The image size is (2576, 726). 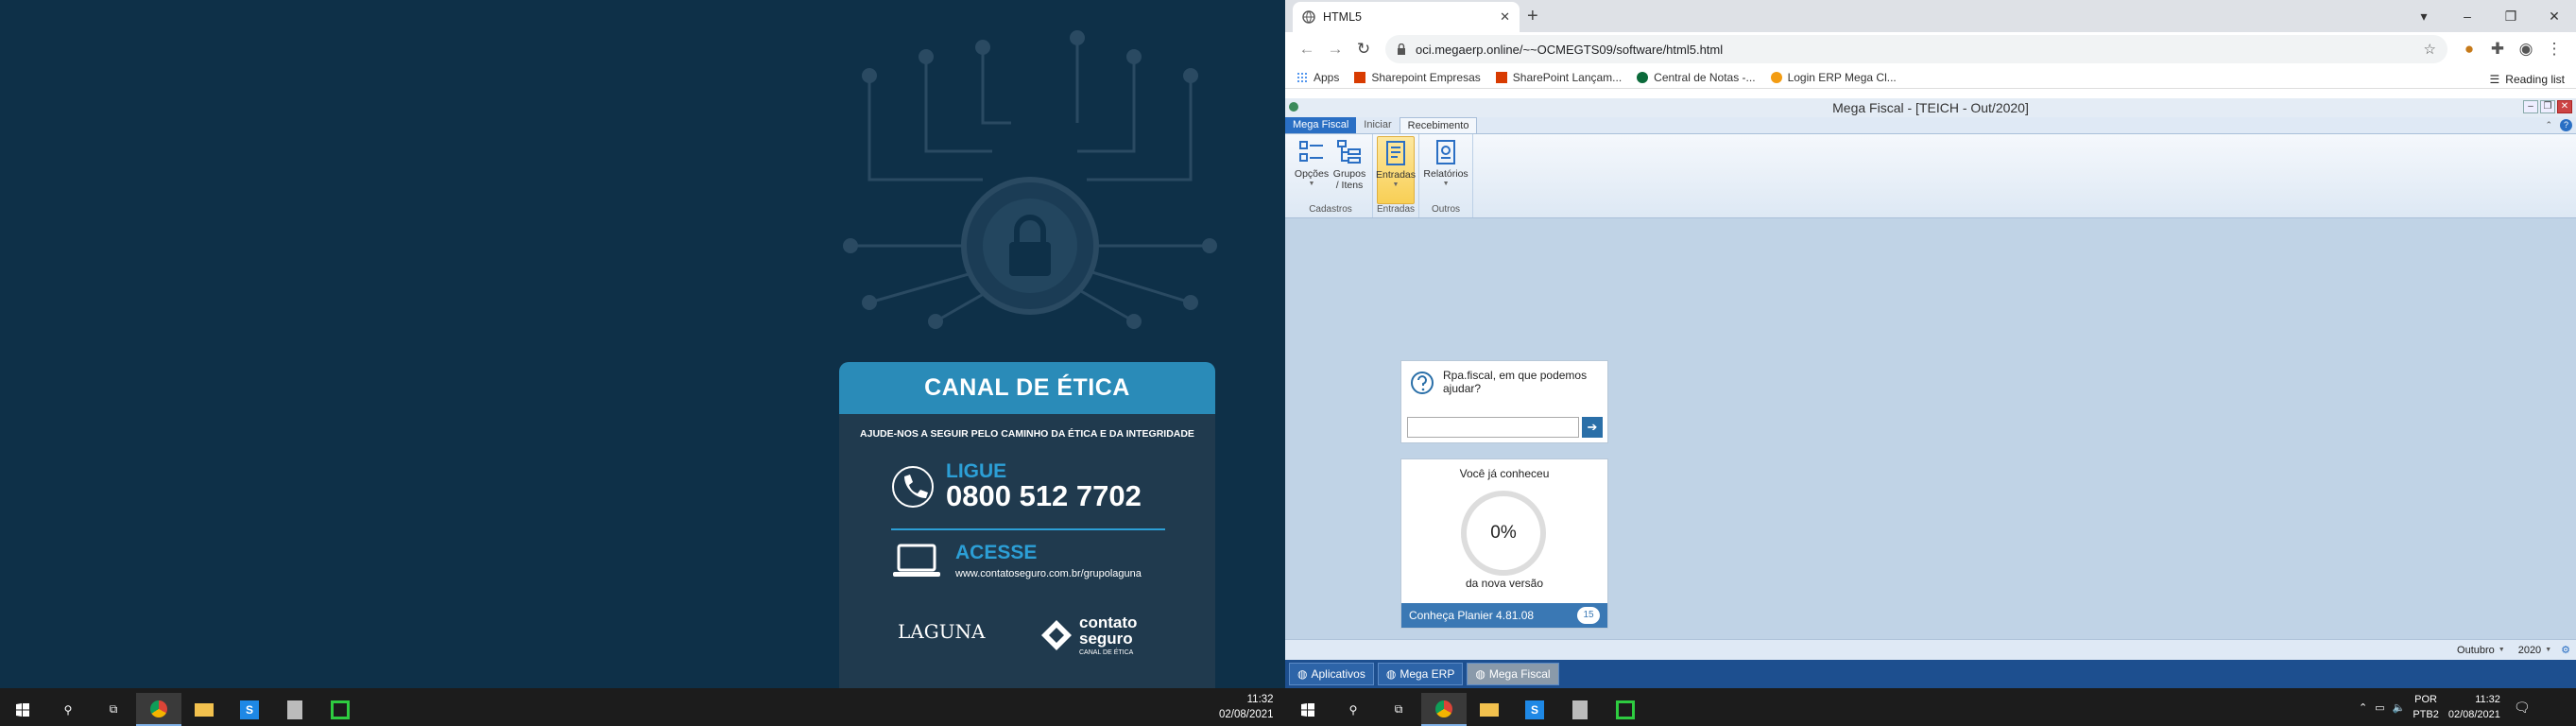 What do you see at coordinates (1493, 427) in the screenshot?
I see `help-input` at bounding box center [1493, 427].